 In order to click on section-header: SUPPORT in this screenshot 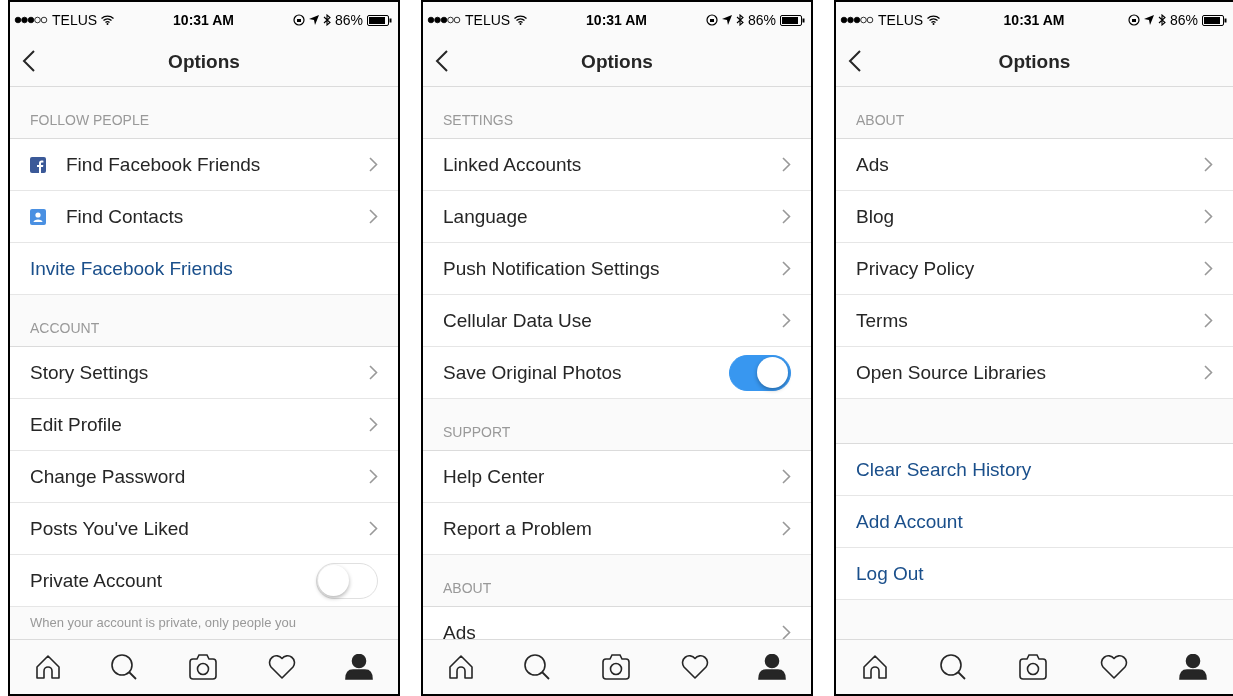, I will do `click(477, 432)`.